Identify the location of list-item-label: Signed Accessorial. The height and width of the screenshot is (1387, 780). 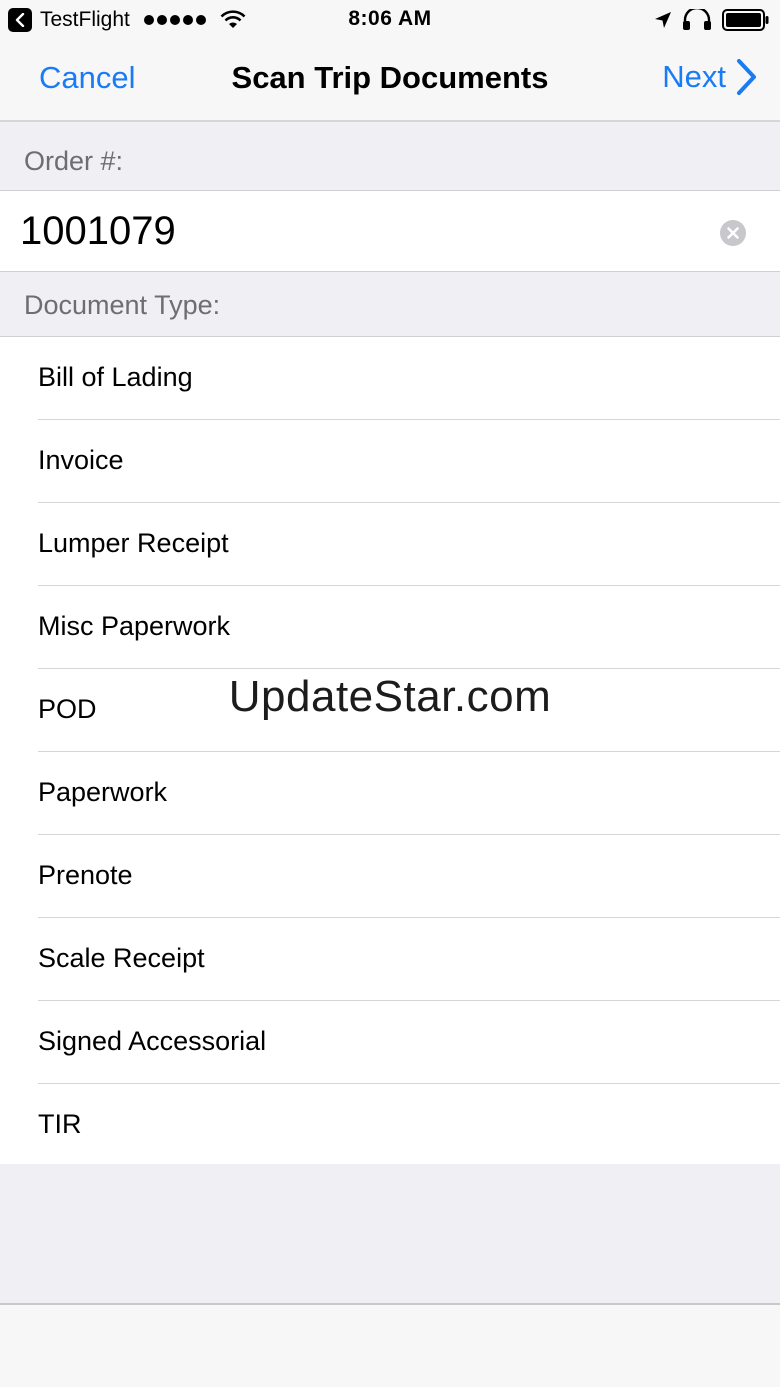
(152, 1041).